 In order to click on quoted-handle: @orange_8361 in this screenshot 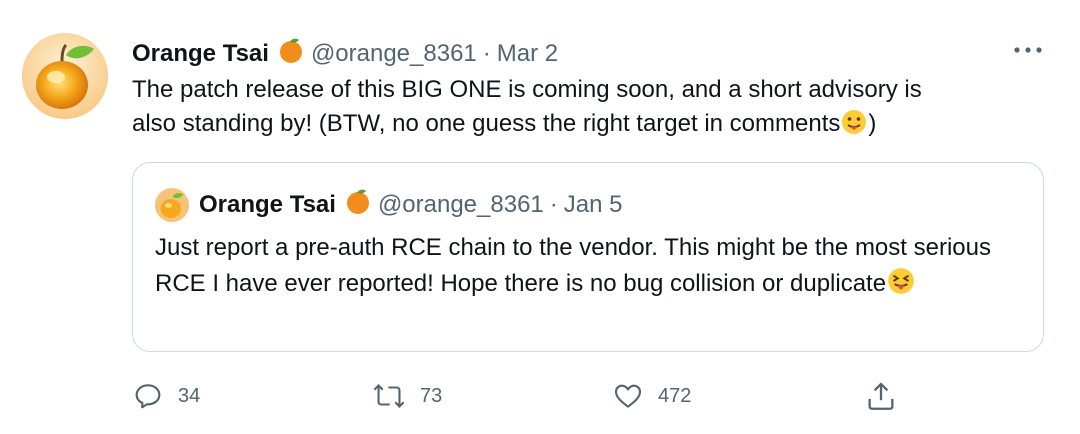, I will do `click(460, 204)`.